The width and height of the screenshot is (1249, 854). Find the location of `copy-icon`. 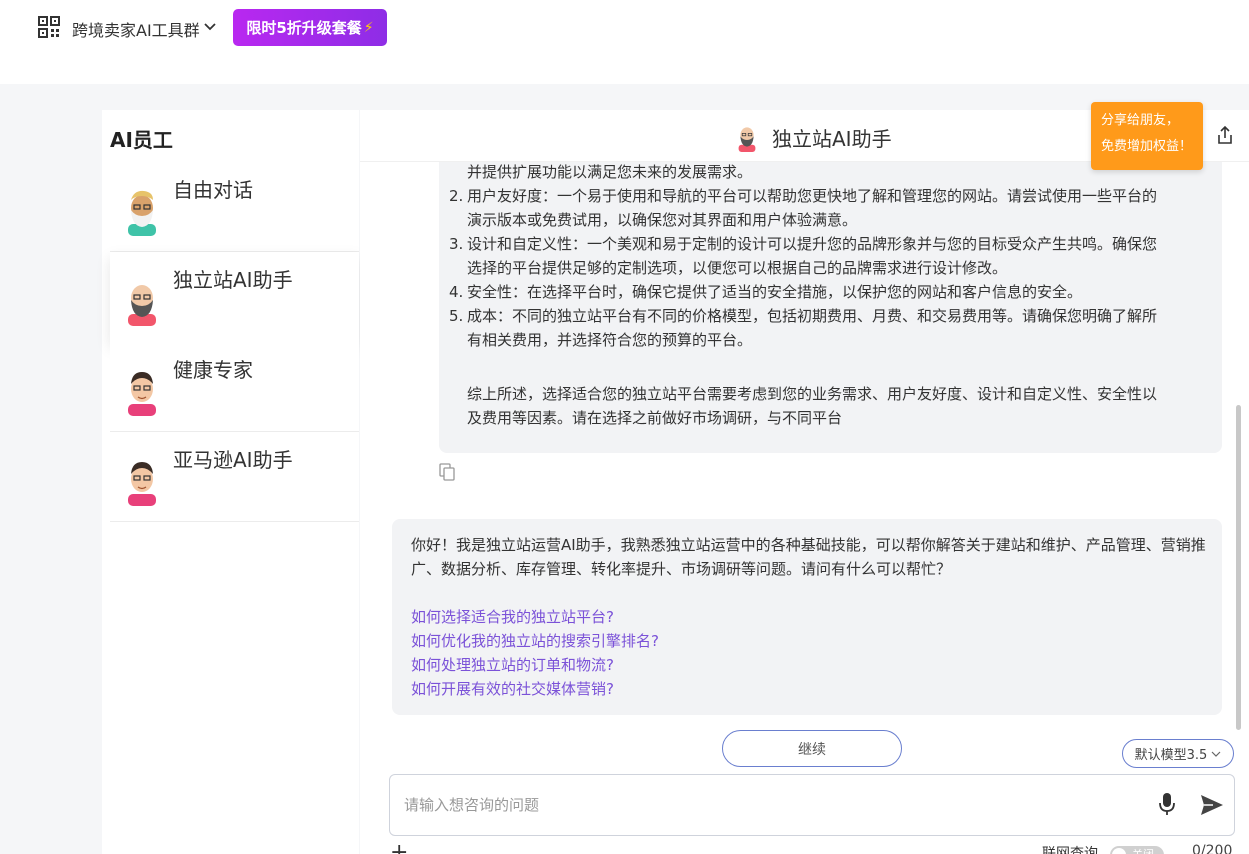

copy-icon is located at coordinates (447, 472).